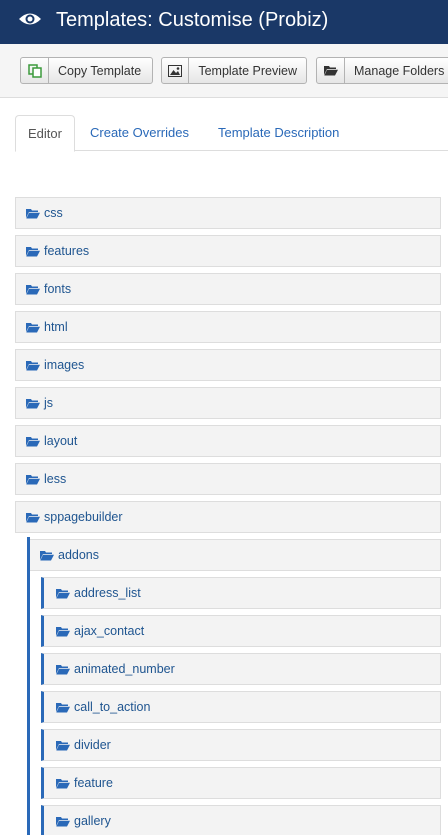 The height and width of the screenshot is (835, 448). What do you see at coordinates (228, 251) in the screenshot?
I see `folder-item-features: features` at bounding box center [228, 251].